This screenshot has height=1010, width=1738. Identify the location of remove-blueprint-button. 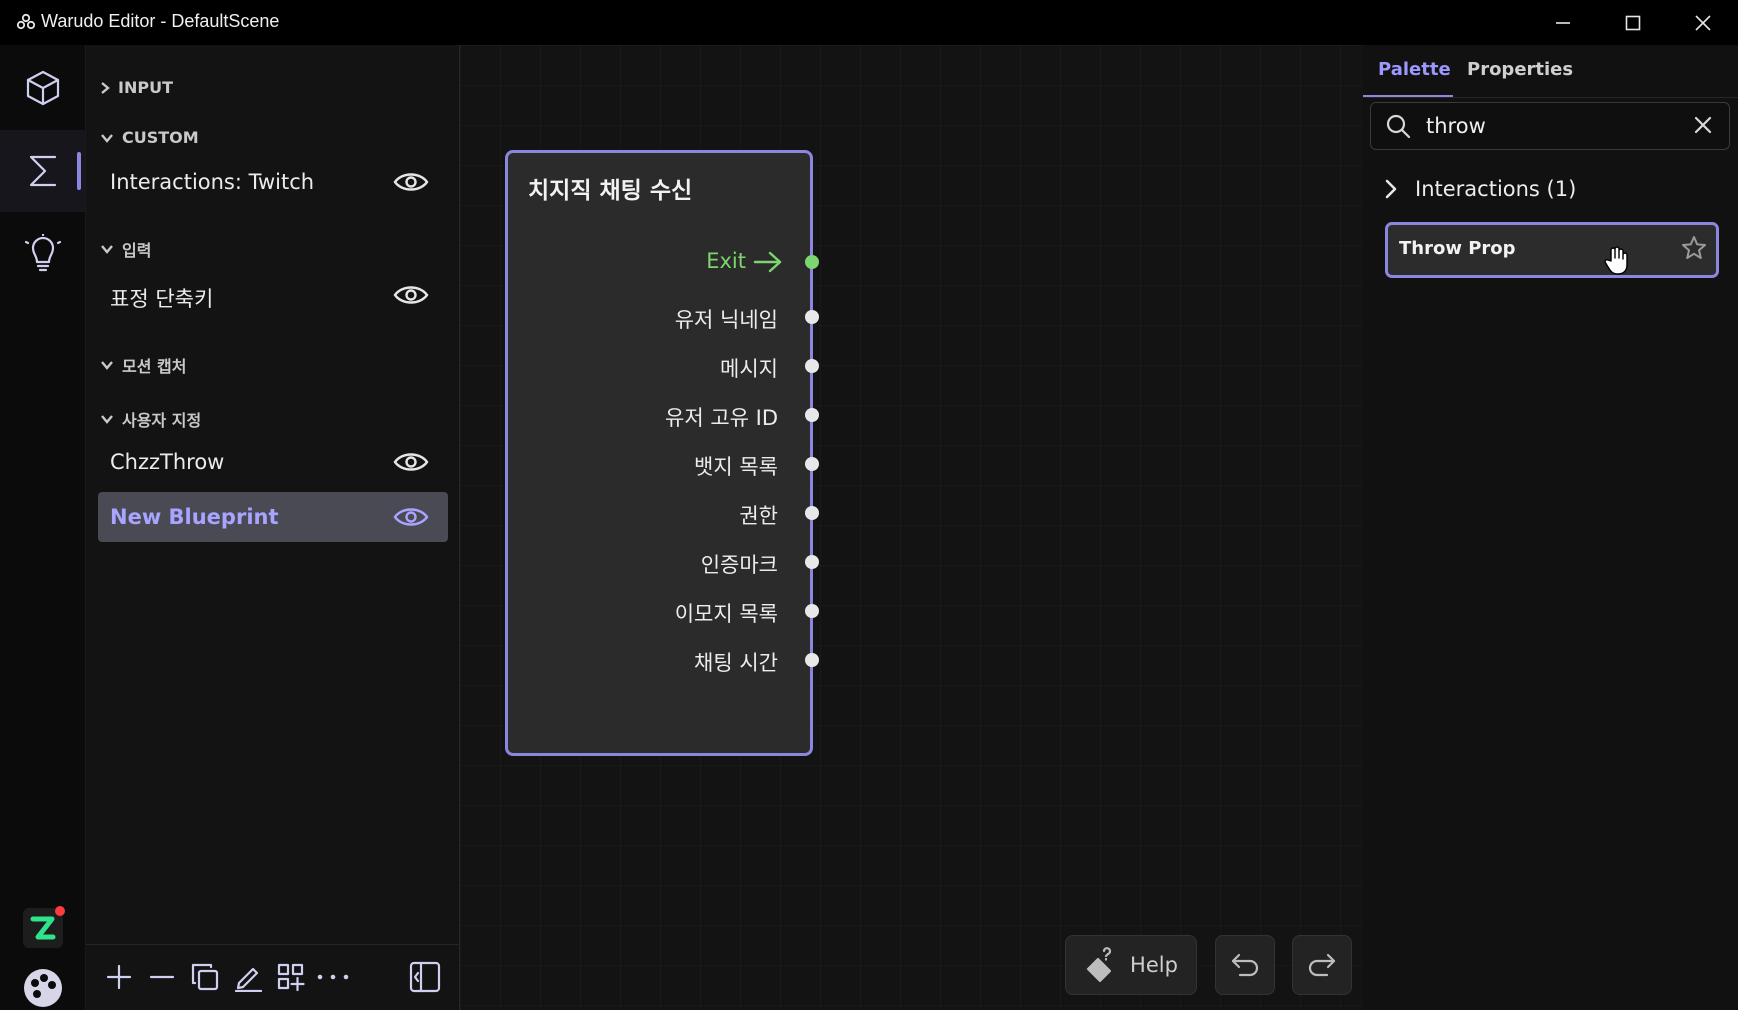
(162, 977).